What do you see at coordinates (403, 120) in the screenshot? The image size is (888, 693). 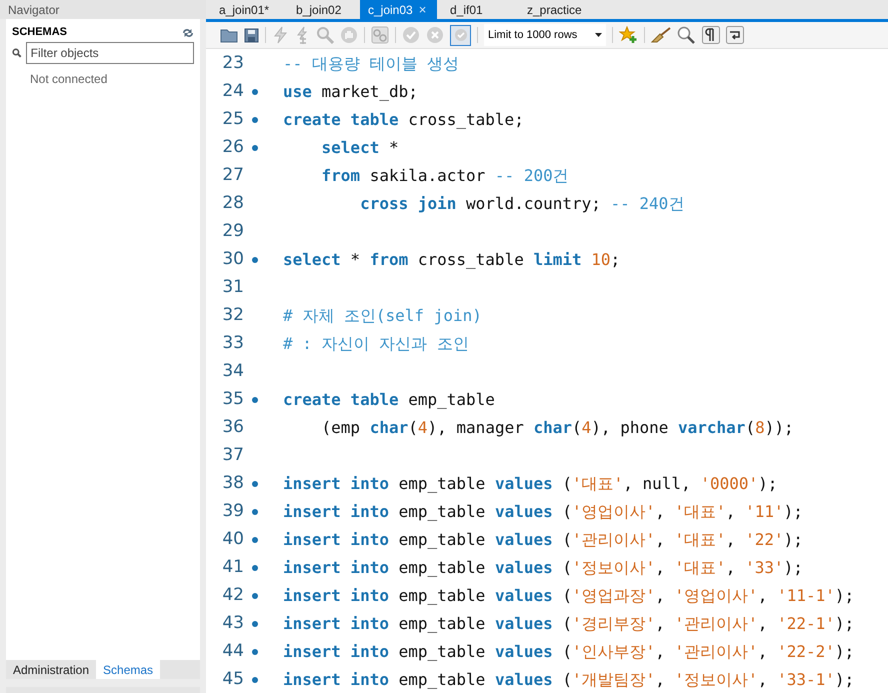 I see `code-line: create table cross_table;` at bounding box center [403, 120].